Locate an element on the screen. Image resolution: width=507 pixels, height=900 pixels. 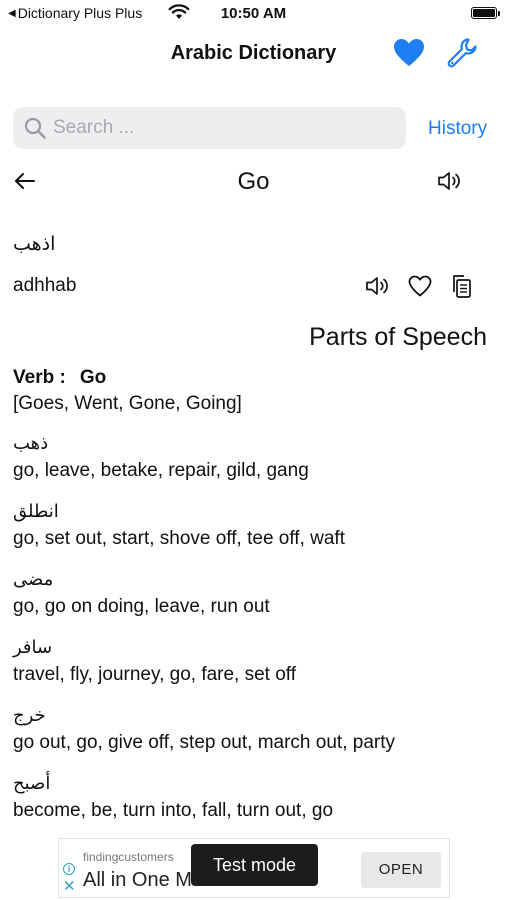
ad-headline: All in One M is located at coordinates (137, 880).